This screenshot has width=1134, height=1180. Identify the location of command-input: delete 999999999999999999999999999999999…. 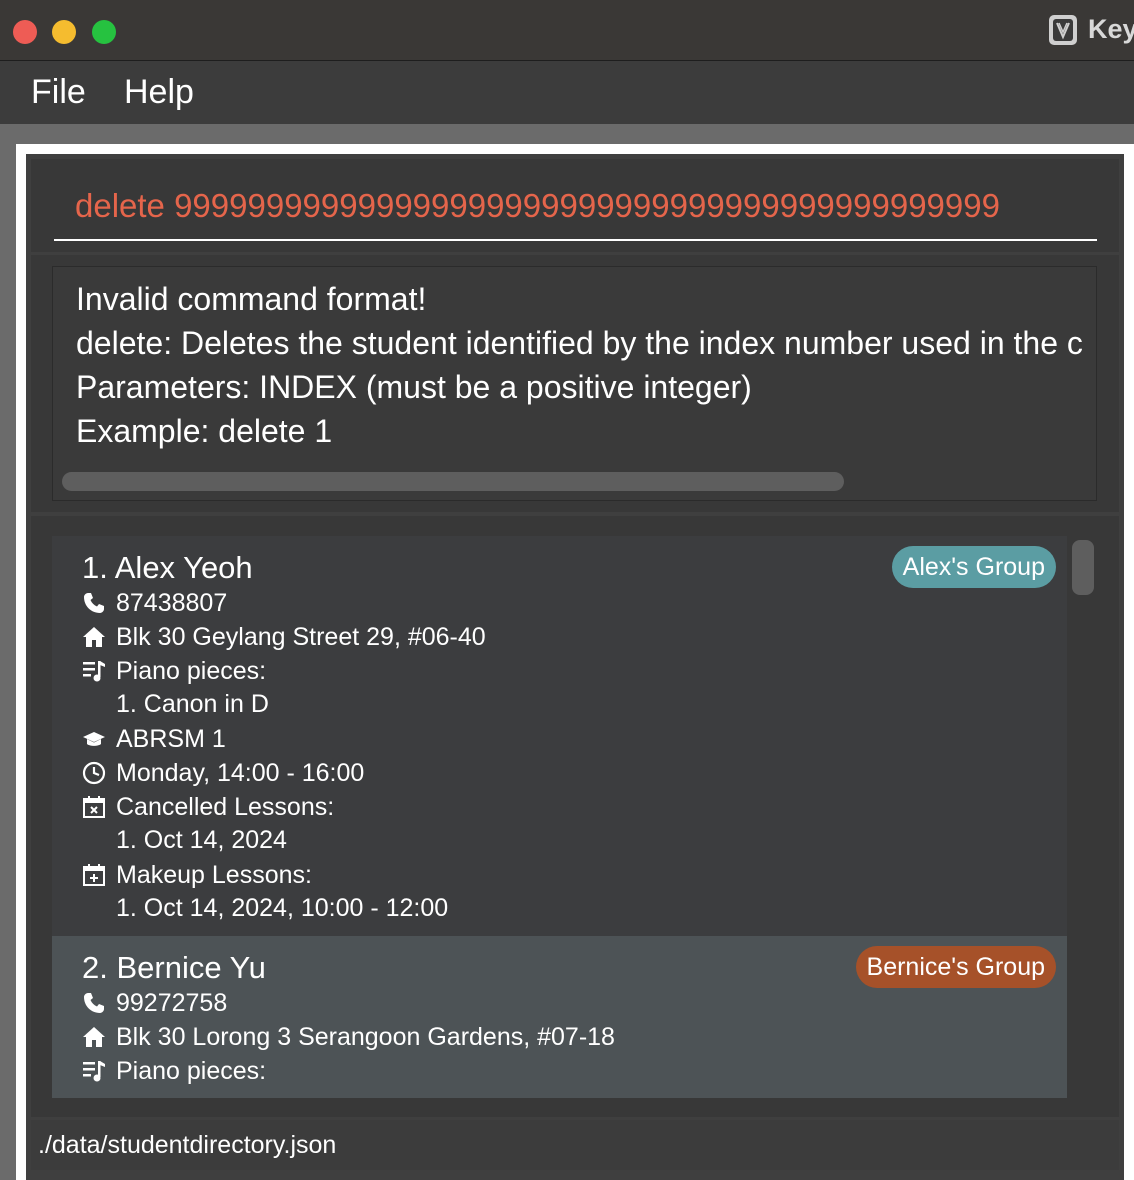
(575, 206).